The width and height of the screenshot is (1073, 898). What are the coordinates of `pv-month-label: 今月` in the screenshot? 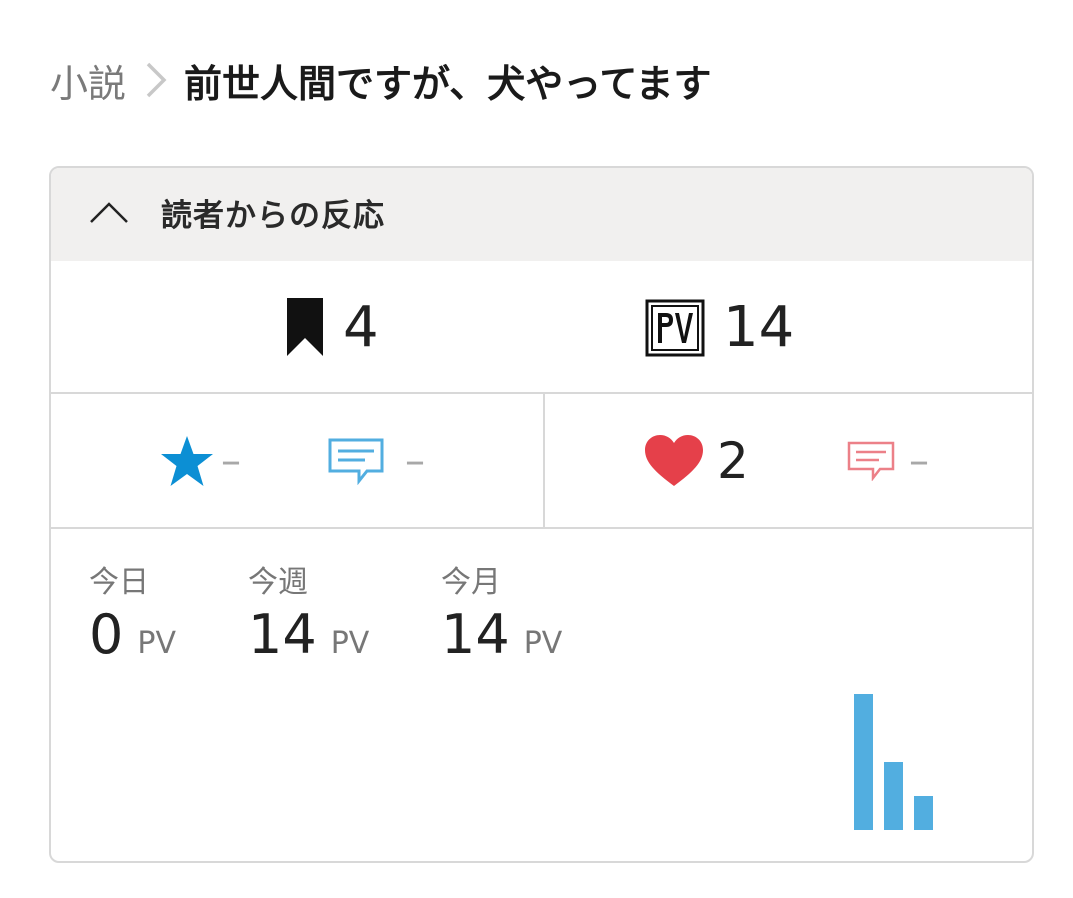 It's located at (471, 582).